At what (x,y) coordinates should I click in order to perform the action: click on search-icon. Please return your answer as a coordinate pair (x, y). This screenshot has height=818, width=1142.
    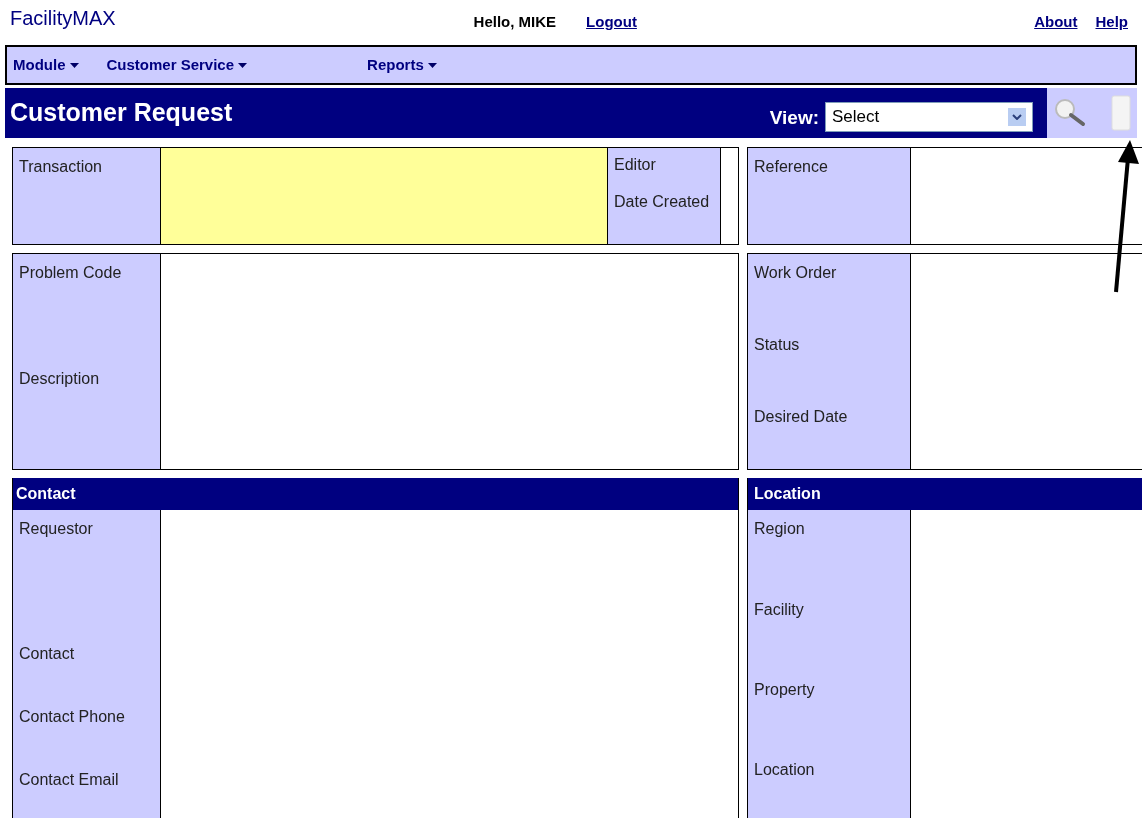
    Looking at the image, I should click on (1070, 113).